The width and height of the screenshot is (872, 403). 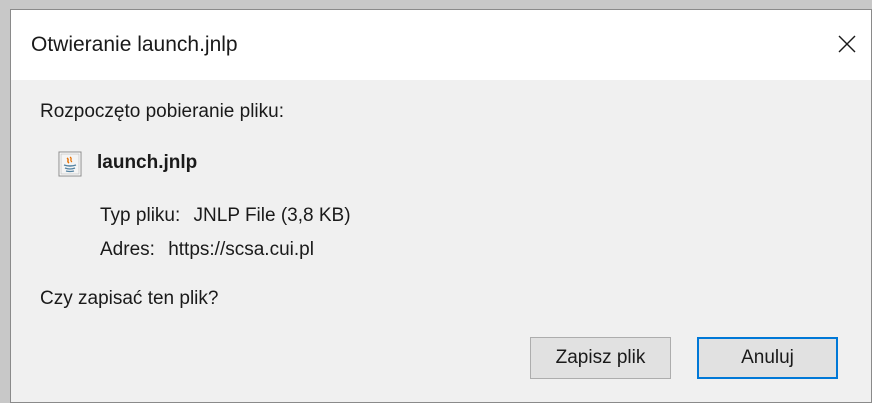 What do you see at coordinates (241, 249) in the screenshot?
I see `file-address-value: https://scsa.cui.pl` at bounding box center [241, 249].